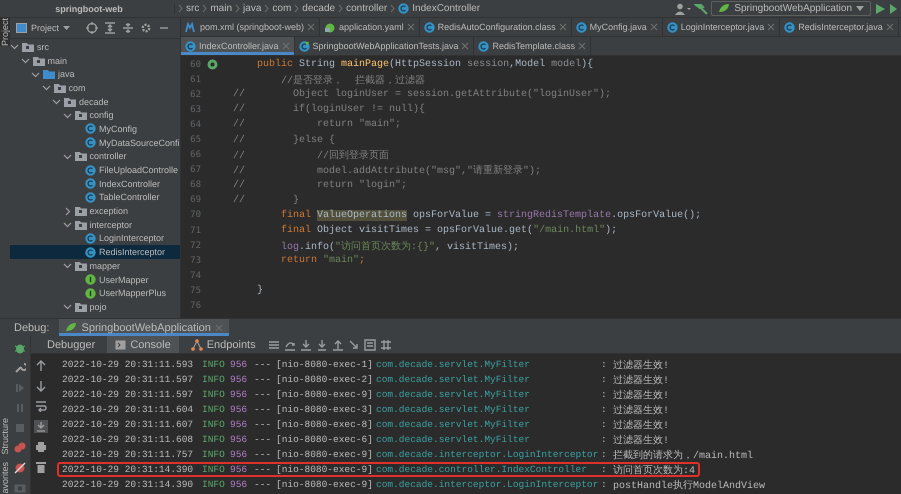  What do you see at coordinates (195, 79) in the screenshot?
I see `line-number: 61` at bounding box center [195, 79].